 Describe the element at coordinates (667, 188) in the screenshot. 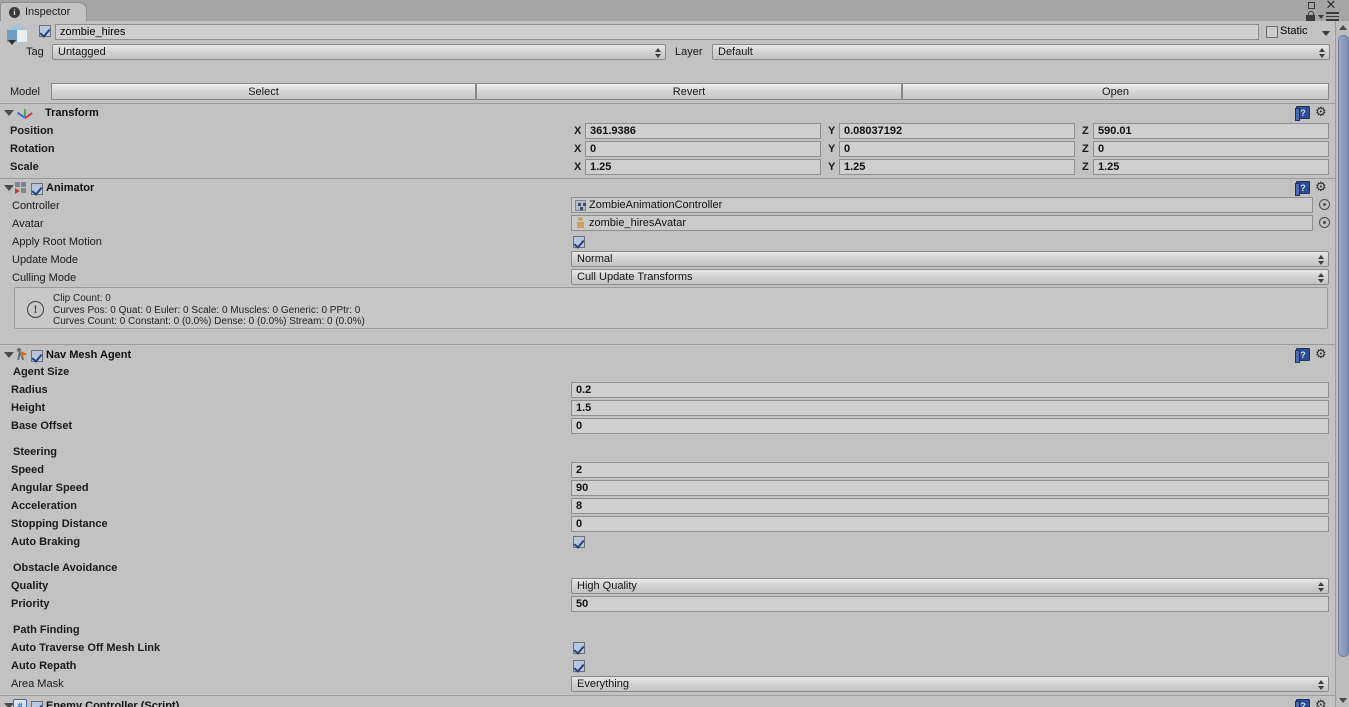

I see `component-header-animator: Animator ? ⚙` at that location.